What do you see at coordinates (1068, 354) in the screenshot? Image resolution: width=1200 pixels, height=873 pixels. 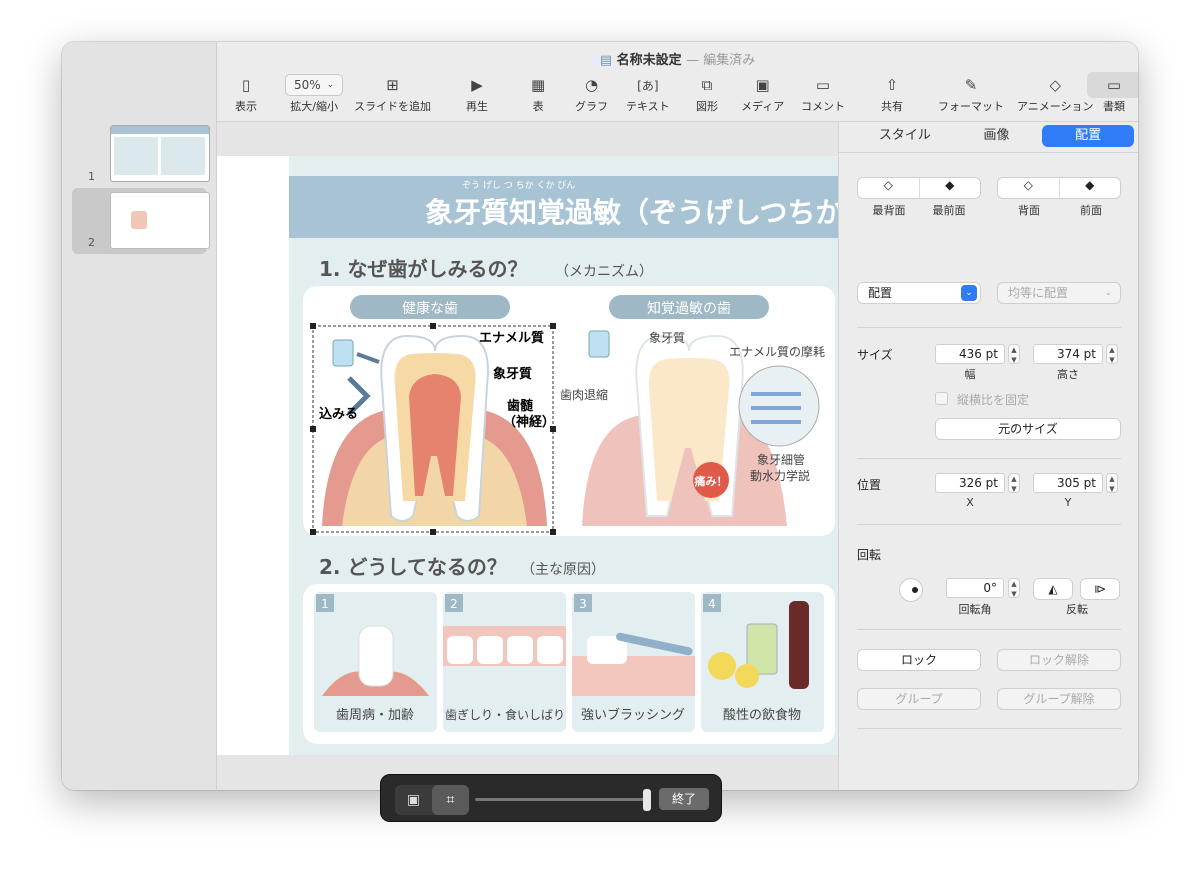 I see `height-field: 374 pt` at bounding box center [1068, 354].